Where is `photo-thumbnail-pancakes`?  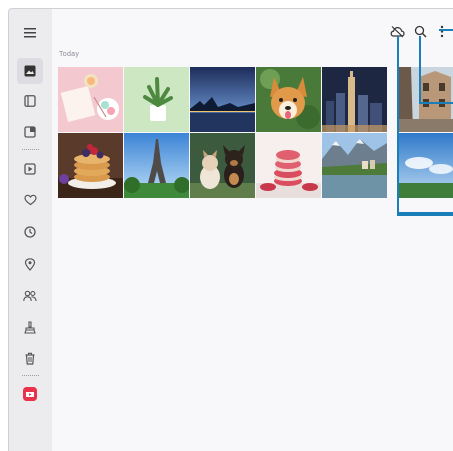 photo-thumbnail-pancakes is located at coordinates (90, 165).